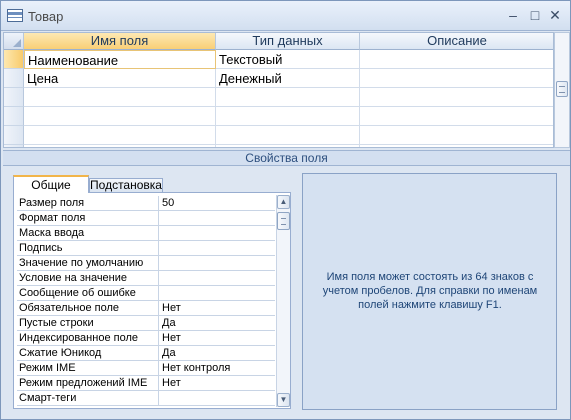  What do you see at coordinates (51, 184) in the screenshot?
I see `tab-general: Общие` at bounding box center [51, 184].